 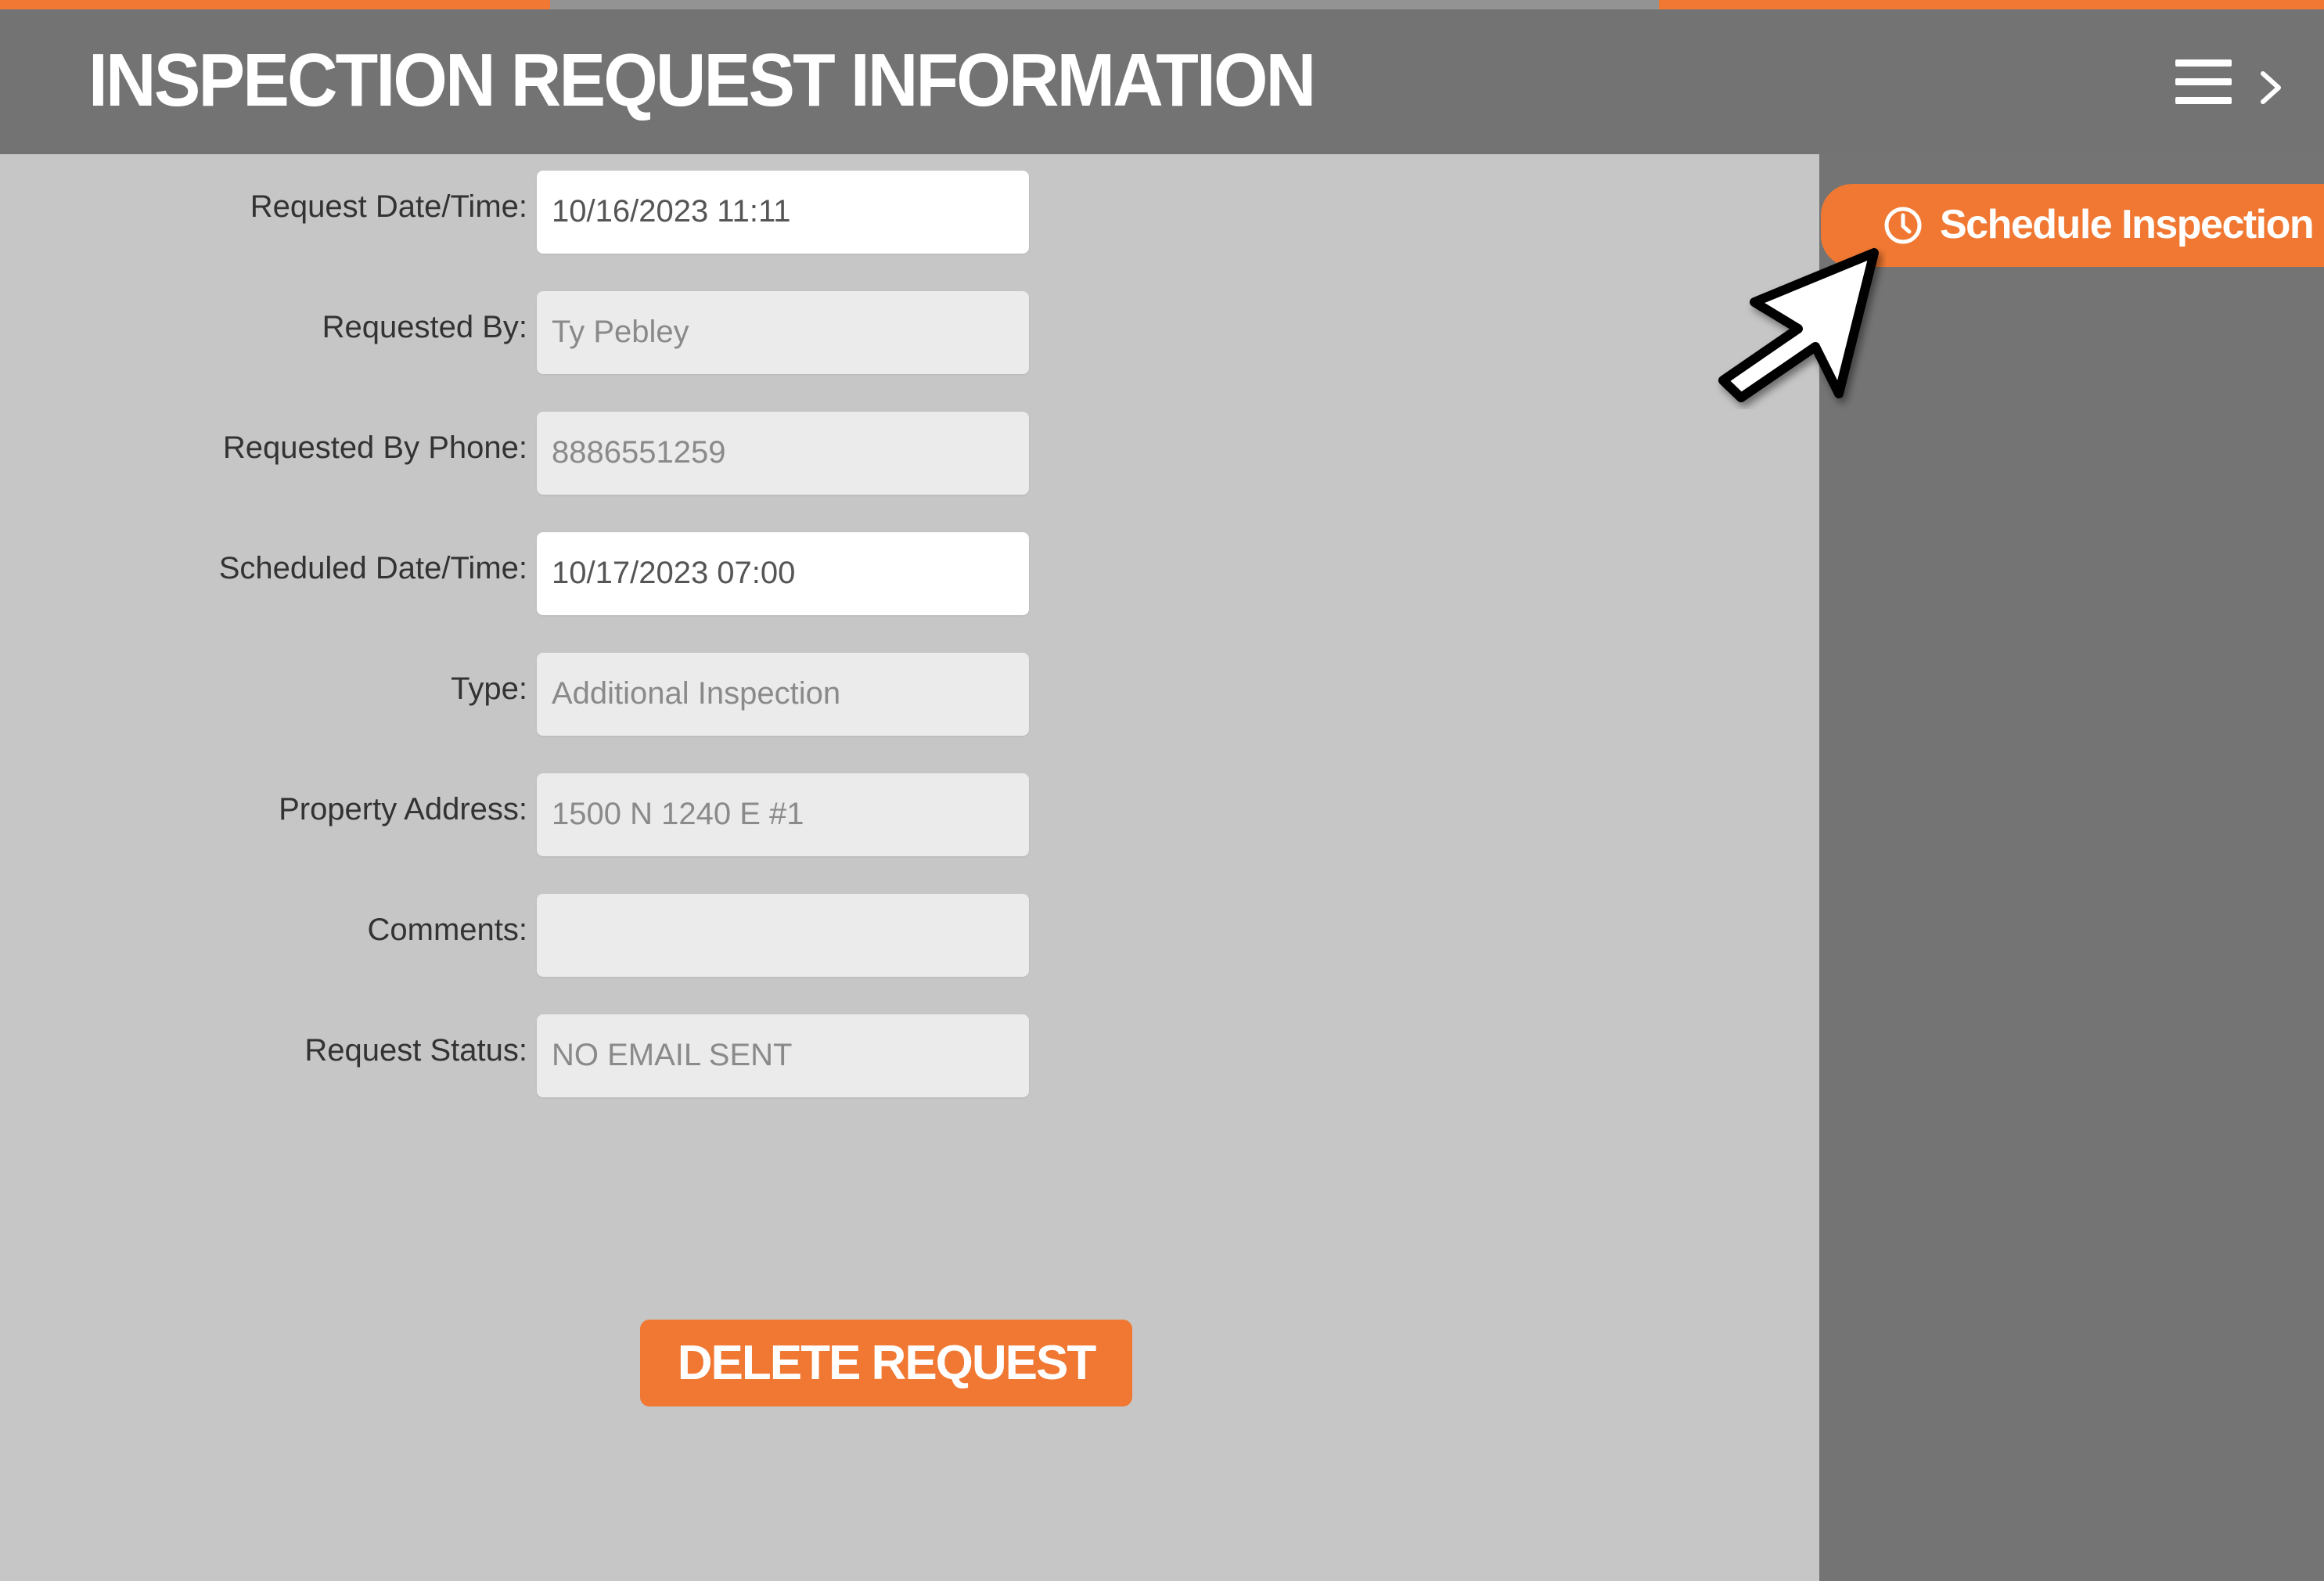 I want to click on form-row-request-datetime: Request Date/Time: 10/16/2023 11:11, so click(x=516, y=212).